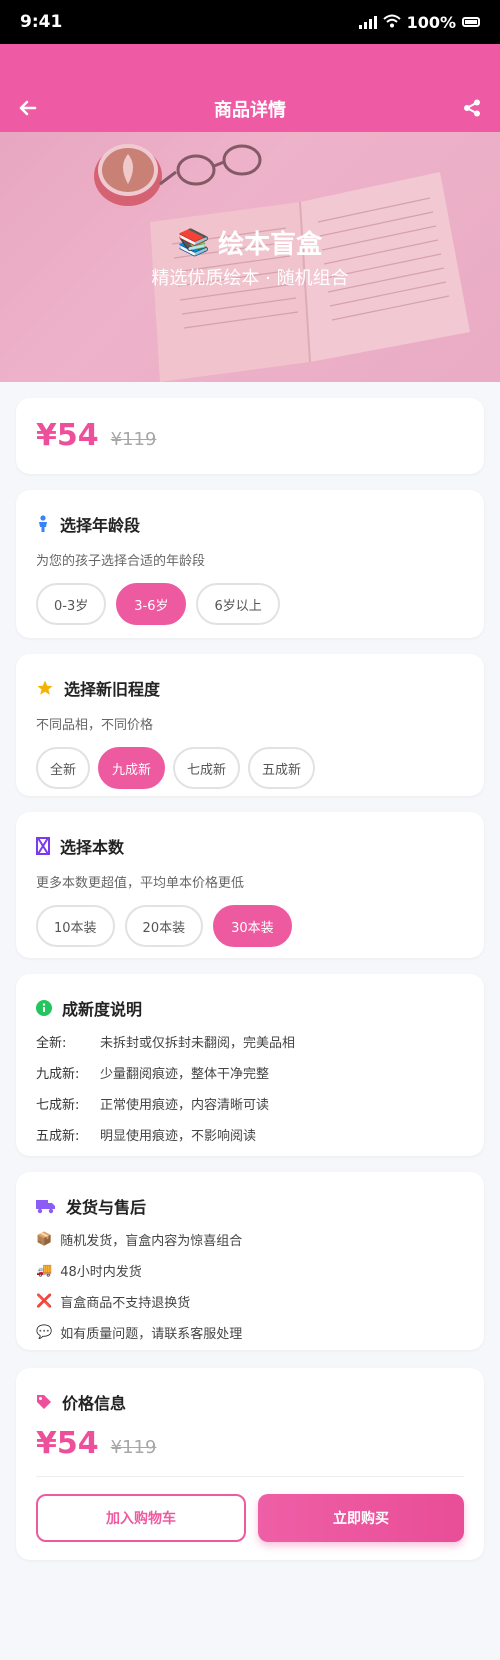 The width and height of the screenshot is (500, 1660). I want to click on age-option: 6岁以上, so click(238, 604).